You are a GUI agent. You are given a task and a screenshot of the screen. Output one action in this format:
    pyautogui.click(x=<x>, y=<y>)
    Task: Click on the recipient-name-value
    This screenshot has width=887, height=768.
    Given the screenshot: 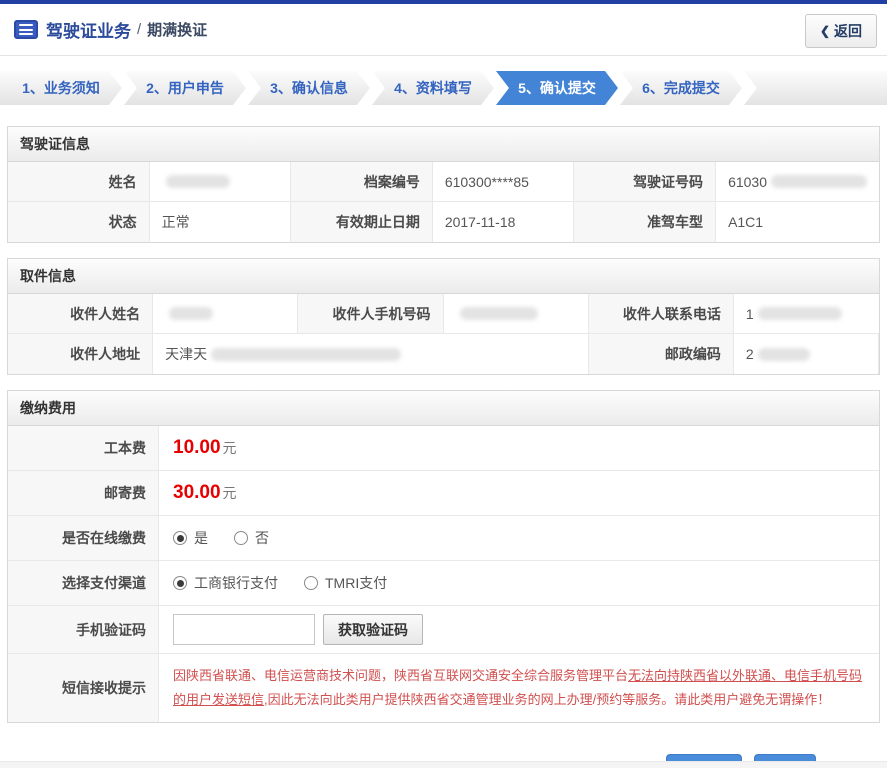 What is the action you would take?
    pyautogui.click(x=226, y=314)
    